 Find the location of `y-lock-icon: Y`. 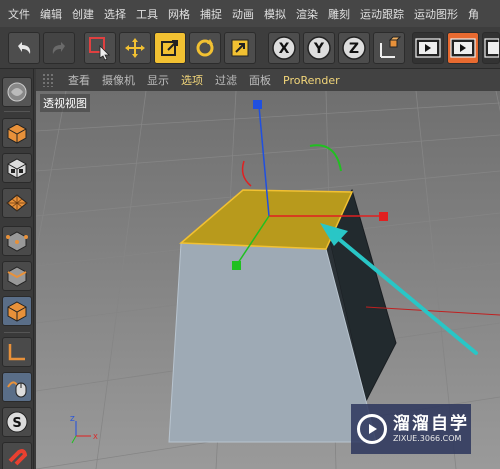

y-lock-icon: Y is located at coordinates (319, 48).